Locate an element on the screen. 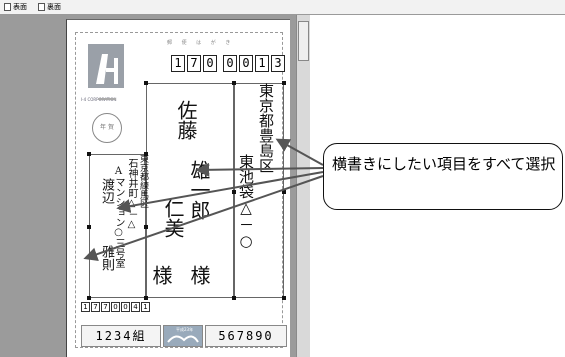  instruction-callout: 横書きにしたい項目をすべて選択 is located at coordinates (443, 176).